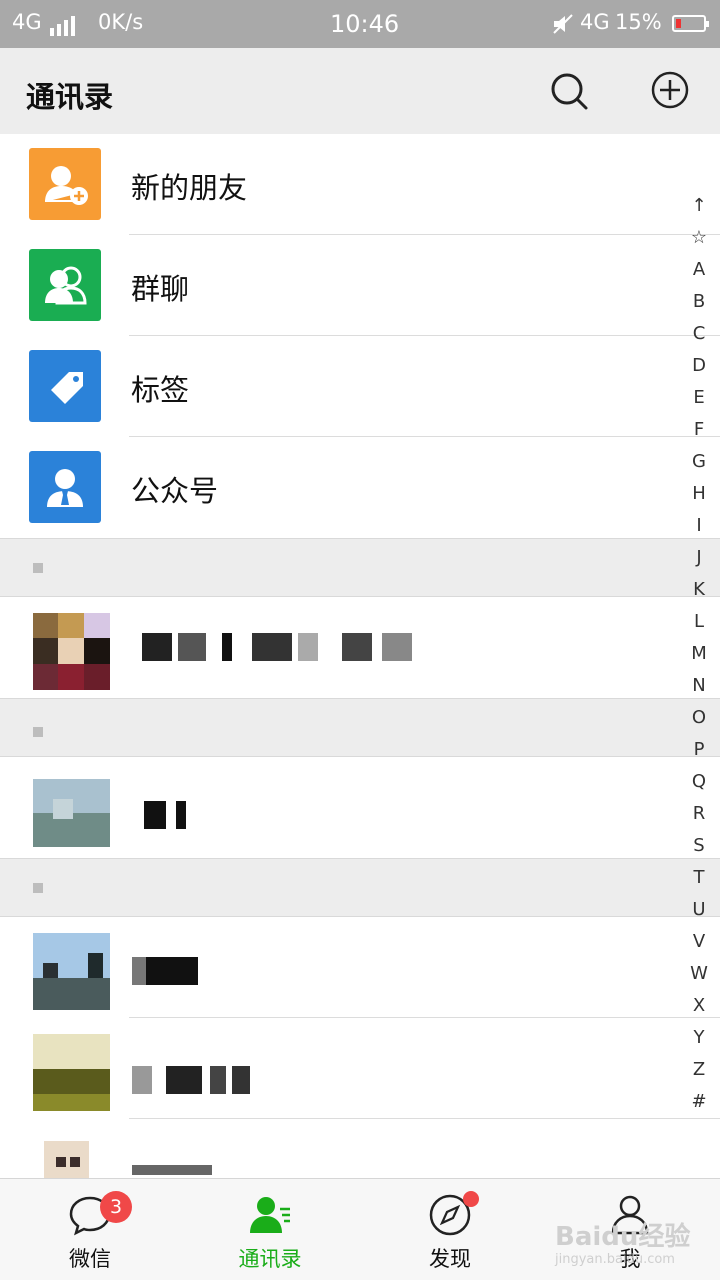 This screenshot has height=1281, width=720. Describe the element at coordinates (699, 526) in the screenshot. I see `index-letter: I` at that location.